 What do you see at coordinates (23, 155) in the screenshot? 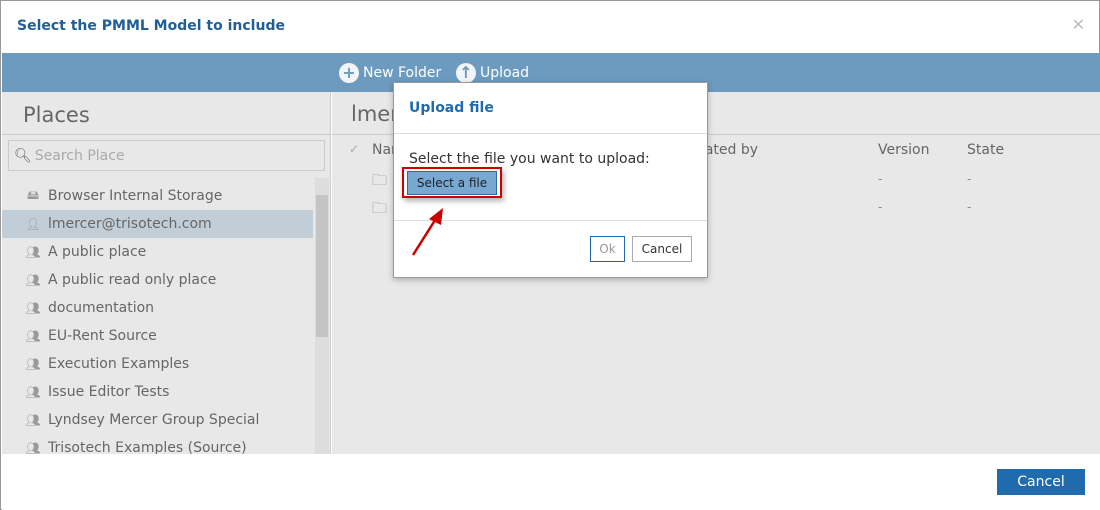
I see `search-icon: 🔍︎` at bounding box center [23, 155].